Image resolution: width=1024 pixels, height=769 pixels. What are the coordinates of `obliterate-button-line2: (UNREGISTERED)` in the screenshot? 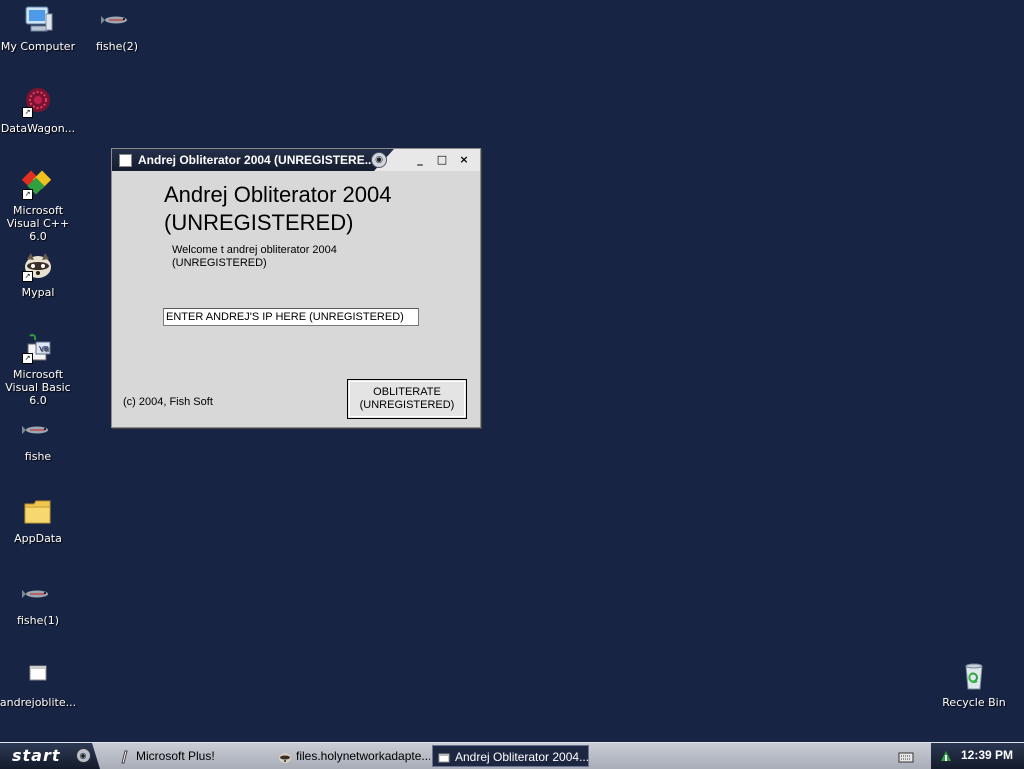 It's located at (407, 405).